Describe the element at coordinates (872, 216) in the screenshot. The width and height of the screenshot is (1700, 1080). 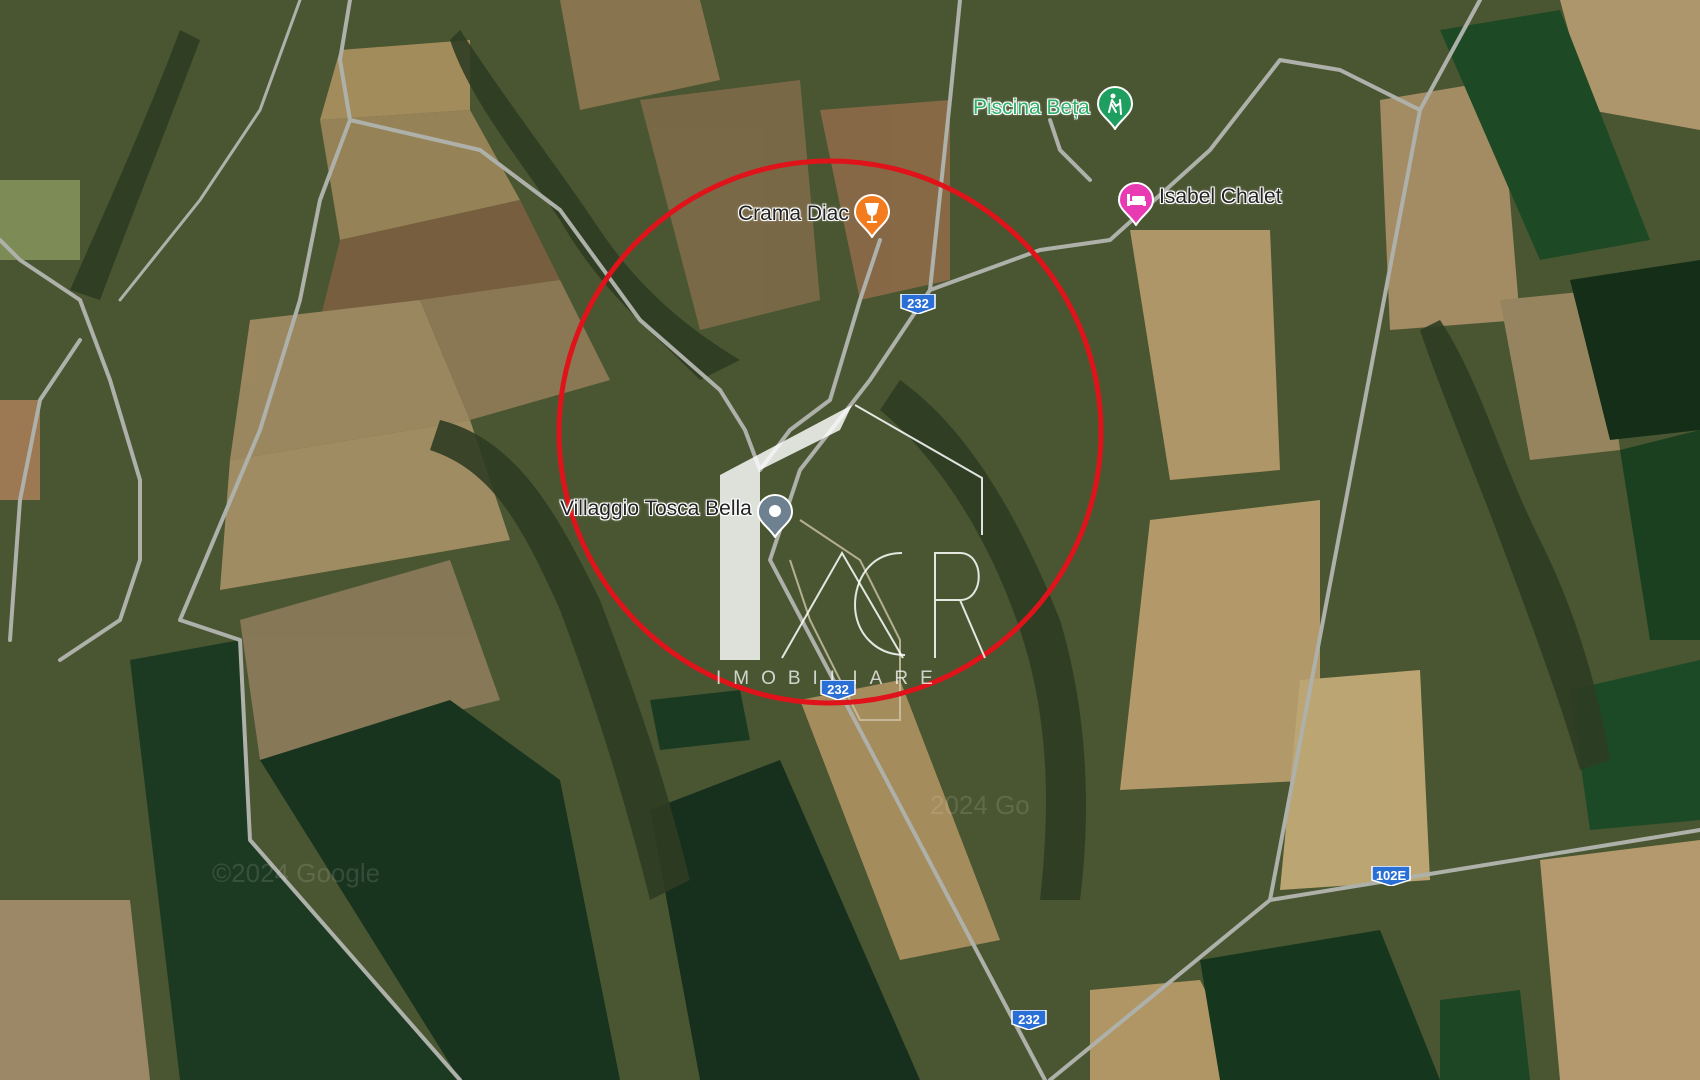
I see `wine-glass-icon` at that location.